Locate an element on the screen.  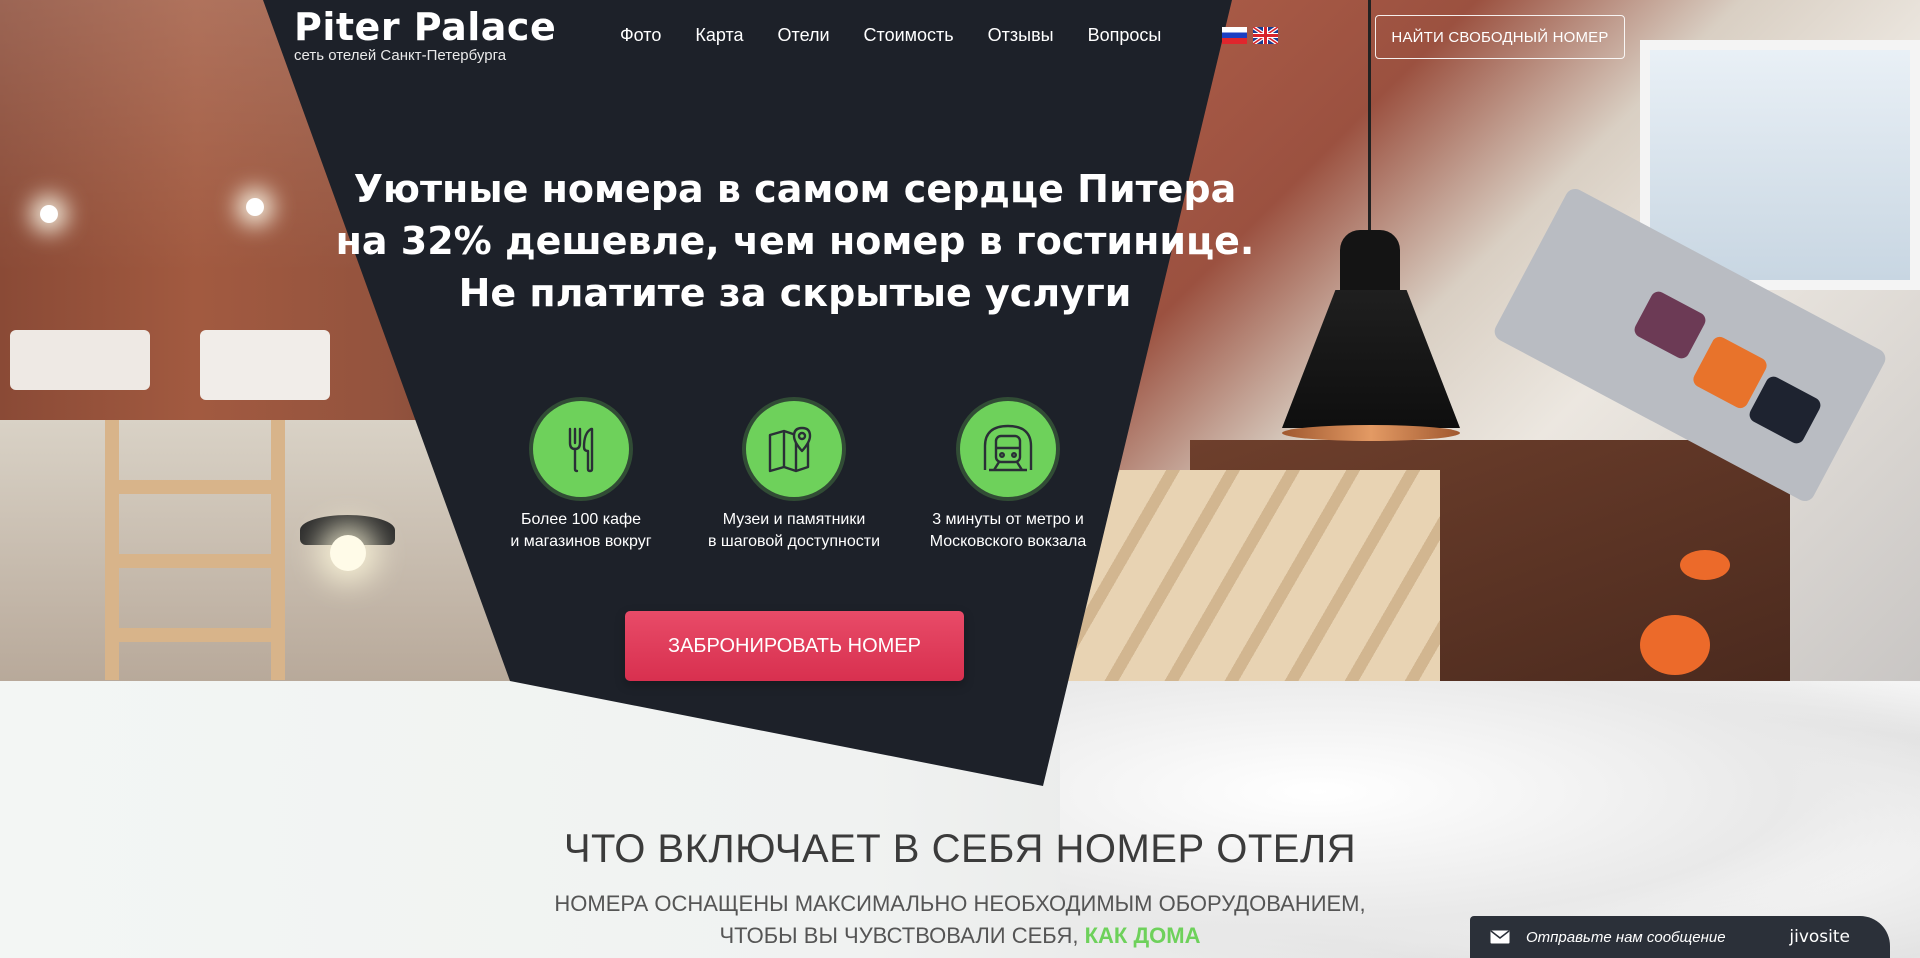
nav-item-map: Карта is located at coordinates (719, 35).